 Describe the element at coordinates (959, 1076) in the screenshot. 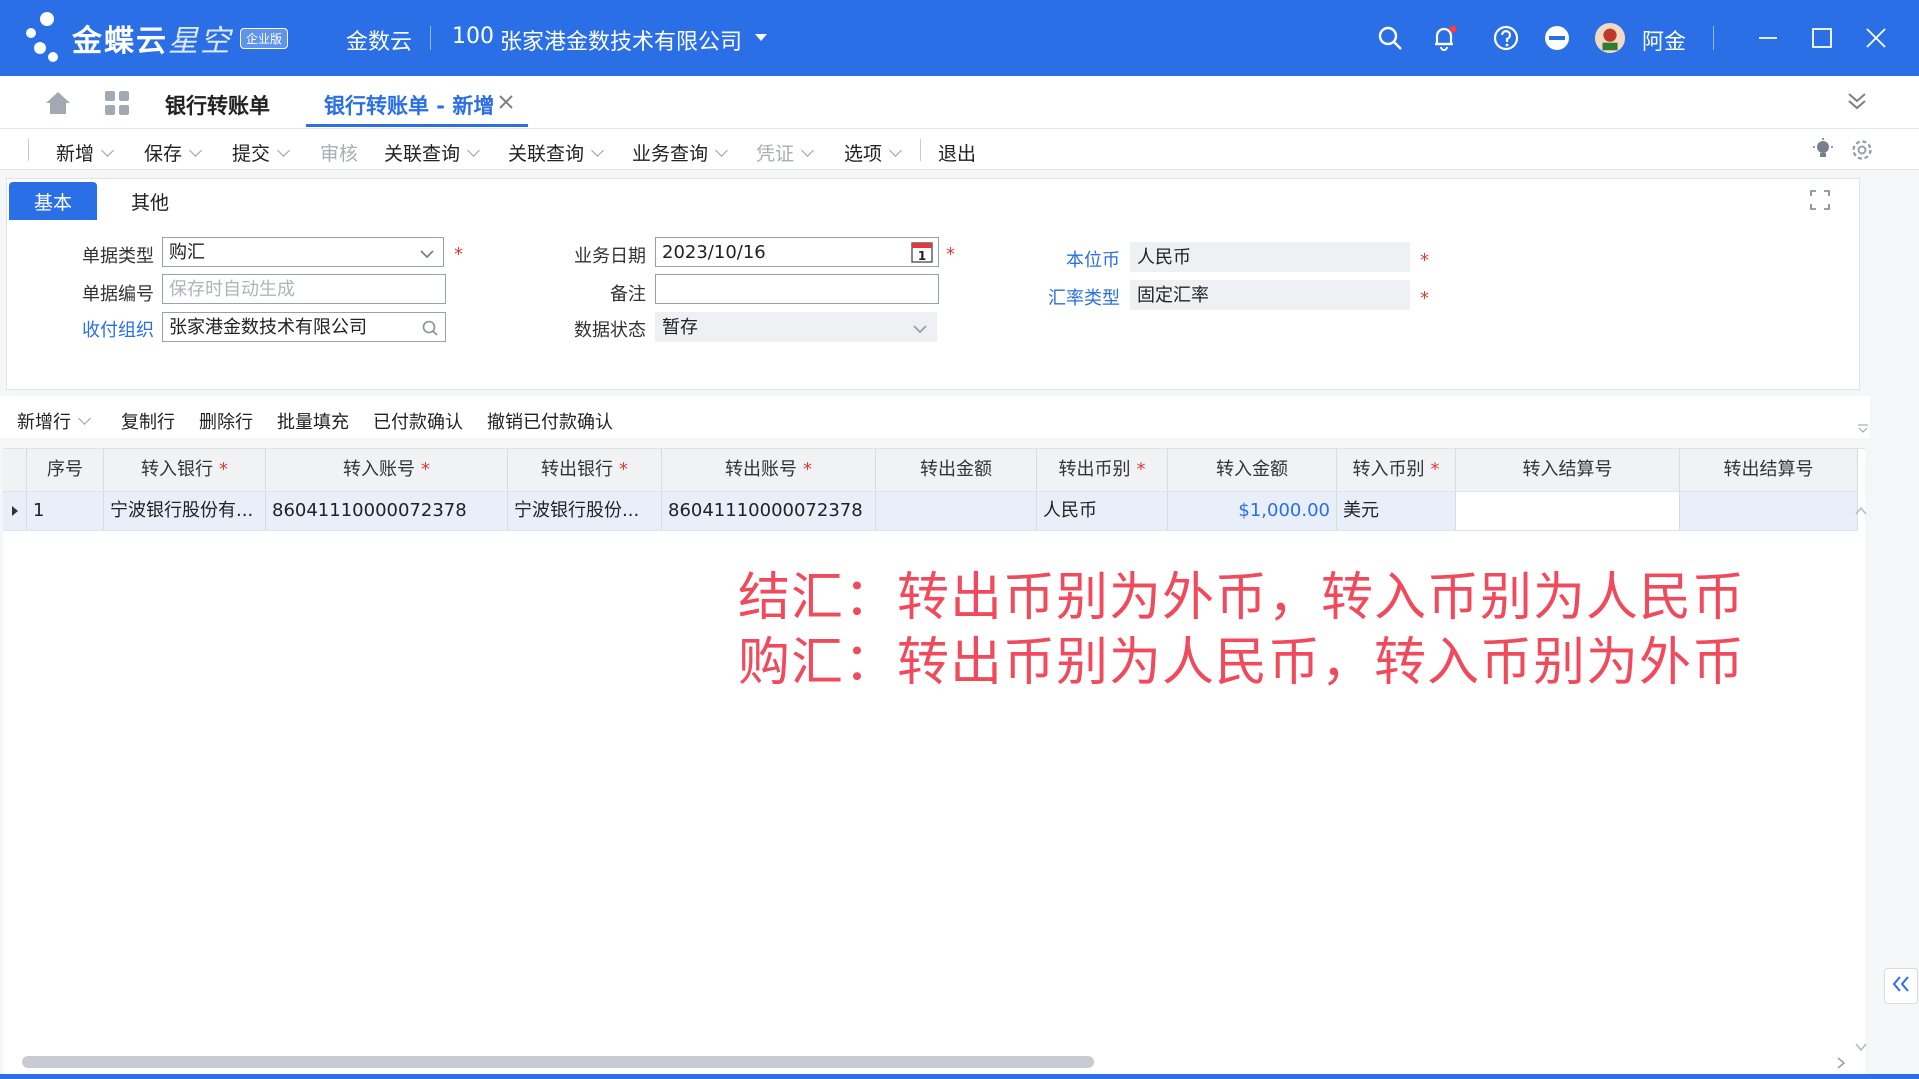

I see `window-bottom-border` at that location.